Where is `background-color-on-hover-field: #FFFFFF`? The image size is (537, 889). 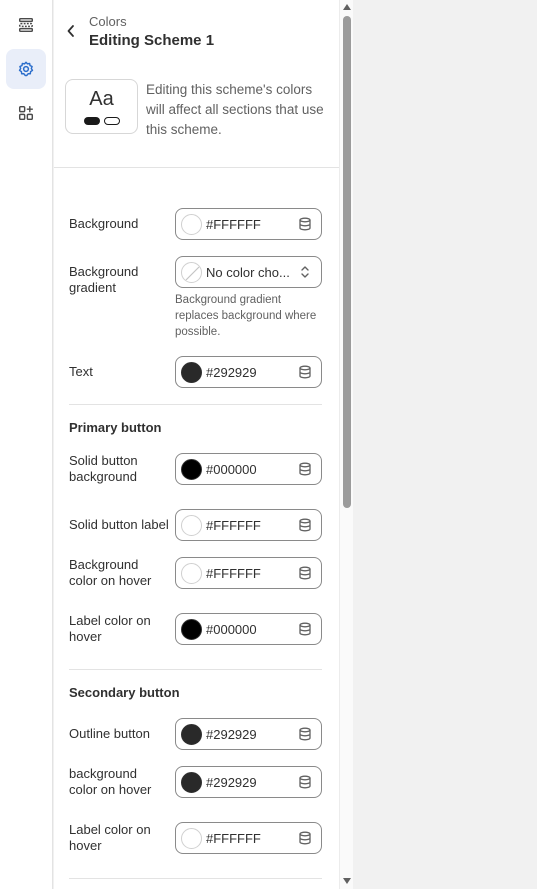
background-color-on-hover-field: #FFFFFF is located at coordinates (248, 573).